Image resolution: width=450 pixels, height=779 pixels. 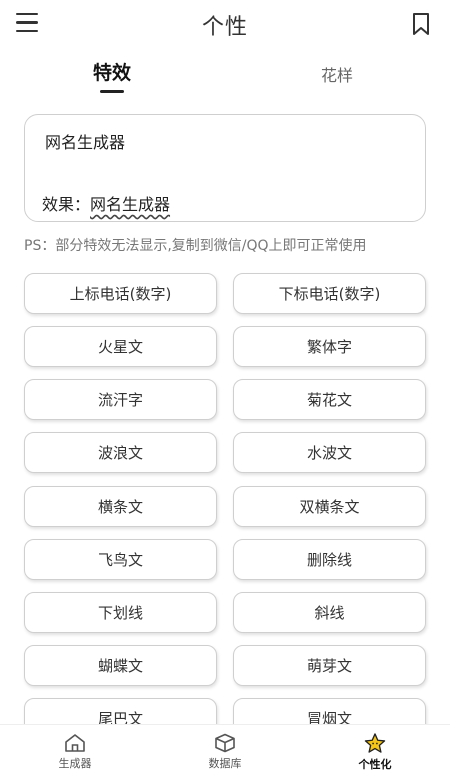 What do you see at coordinates (225, 743) in the screenshot?
I see `box-icon` at bounding box center [225, 743].